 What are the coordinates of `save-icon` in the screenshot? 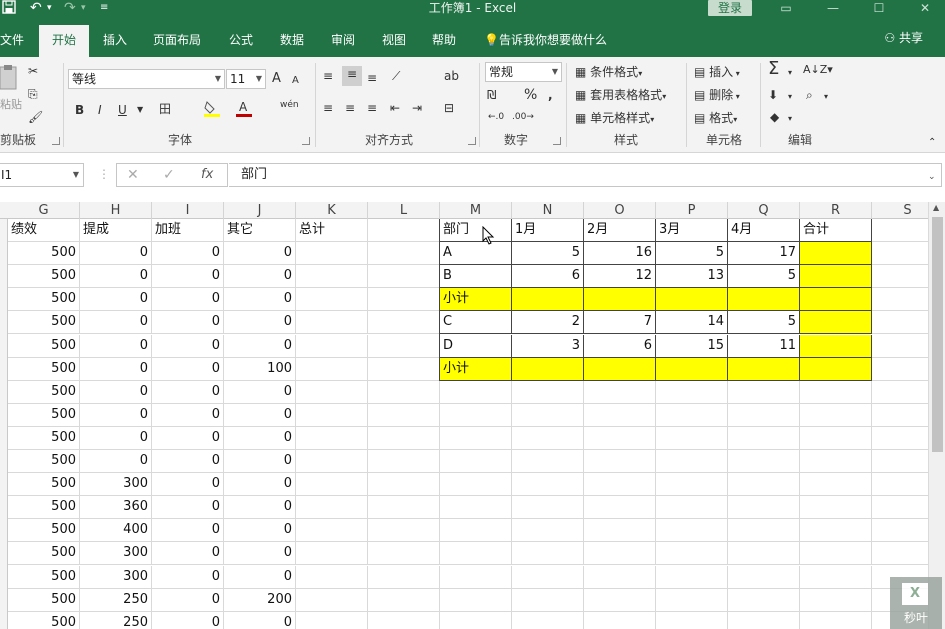 It's located at (9, 9).